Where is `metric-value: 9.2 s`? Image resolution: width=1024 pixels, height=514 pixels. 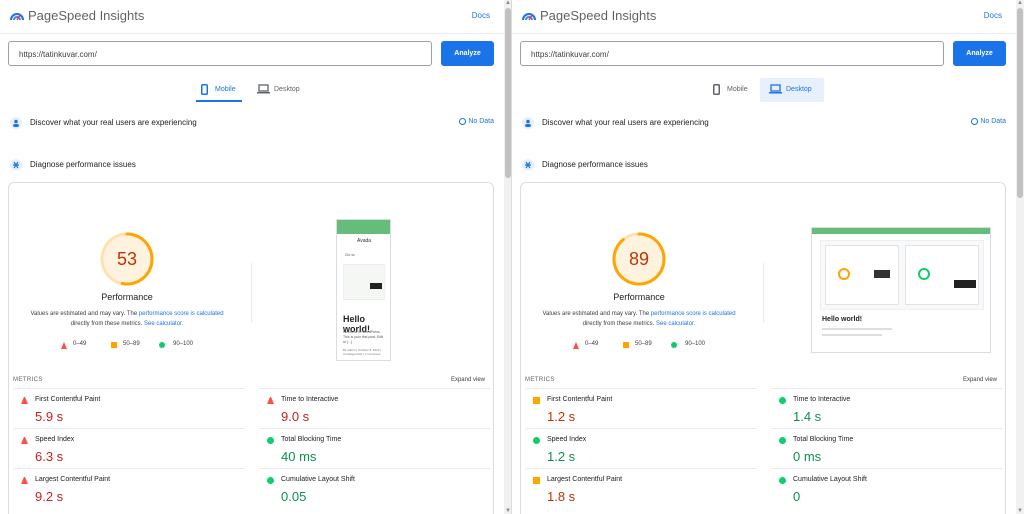
metric-value: 9.2 s is located at coordinates (49, 496).